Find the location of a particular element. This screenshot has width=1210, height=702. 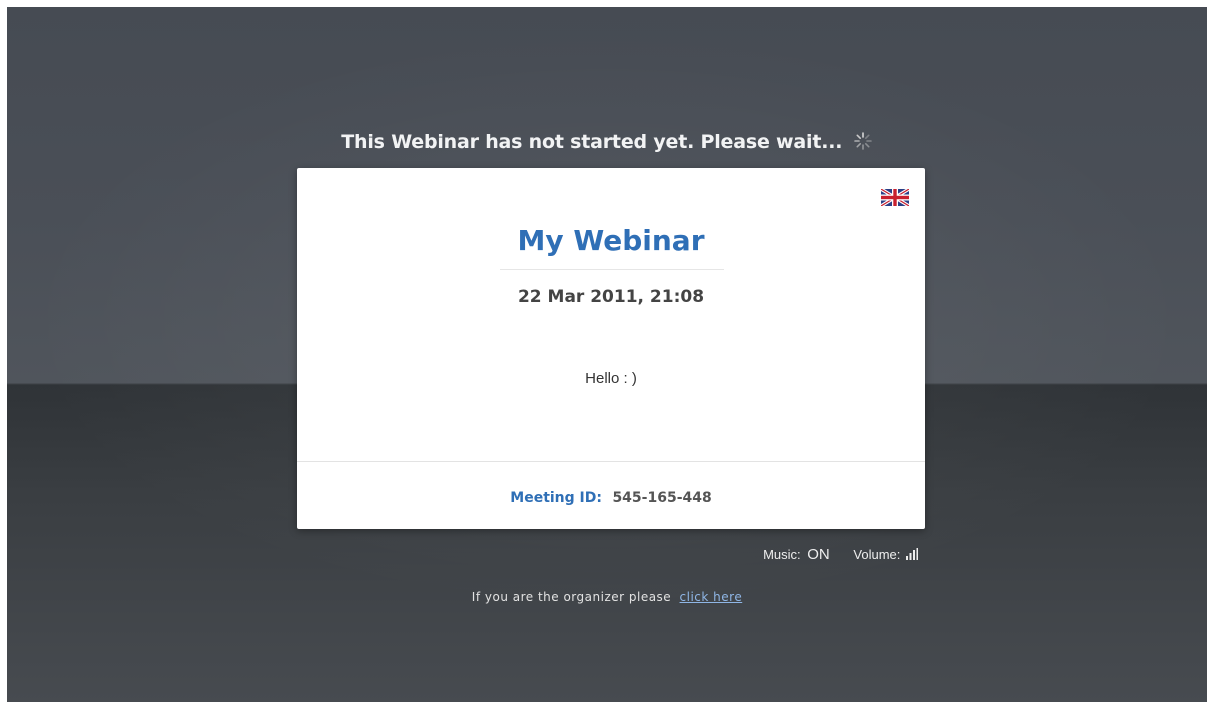

music-label: Music: is located at coordinates (782, 554).